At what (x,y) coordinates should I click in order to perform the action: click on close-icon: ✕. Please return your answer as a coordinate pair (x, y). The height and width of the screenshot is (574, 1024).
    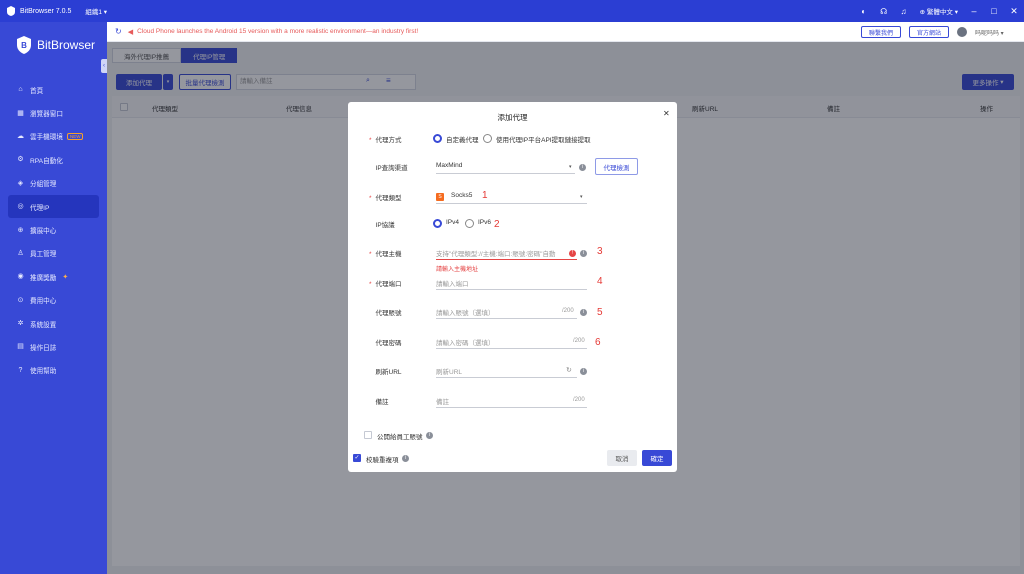
    Looking at the image, I should click on (666, 113).